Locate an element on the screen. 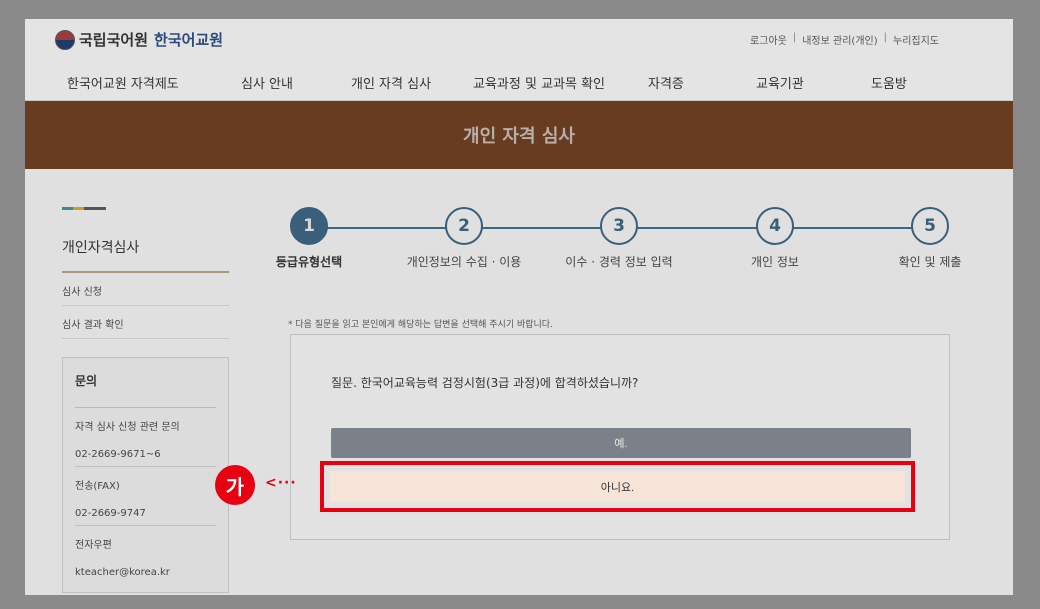 This screenshot has height=609, width=1040. nav-item-certificate: 자격증 is located at coordinates (666, 82).